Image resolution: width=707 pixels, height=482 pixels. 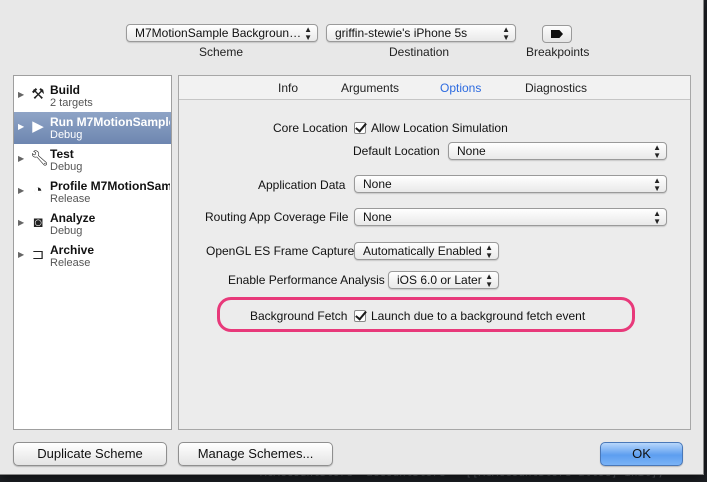 I want to click on tab-info: Info, so click(x=288, y=88).